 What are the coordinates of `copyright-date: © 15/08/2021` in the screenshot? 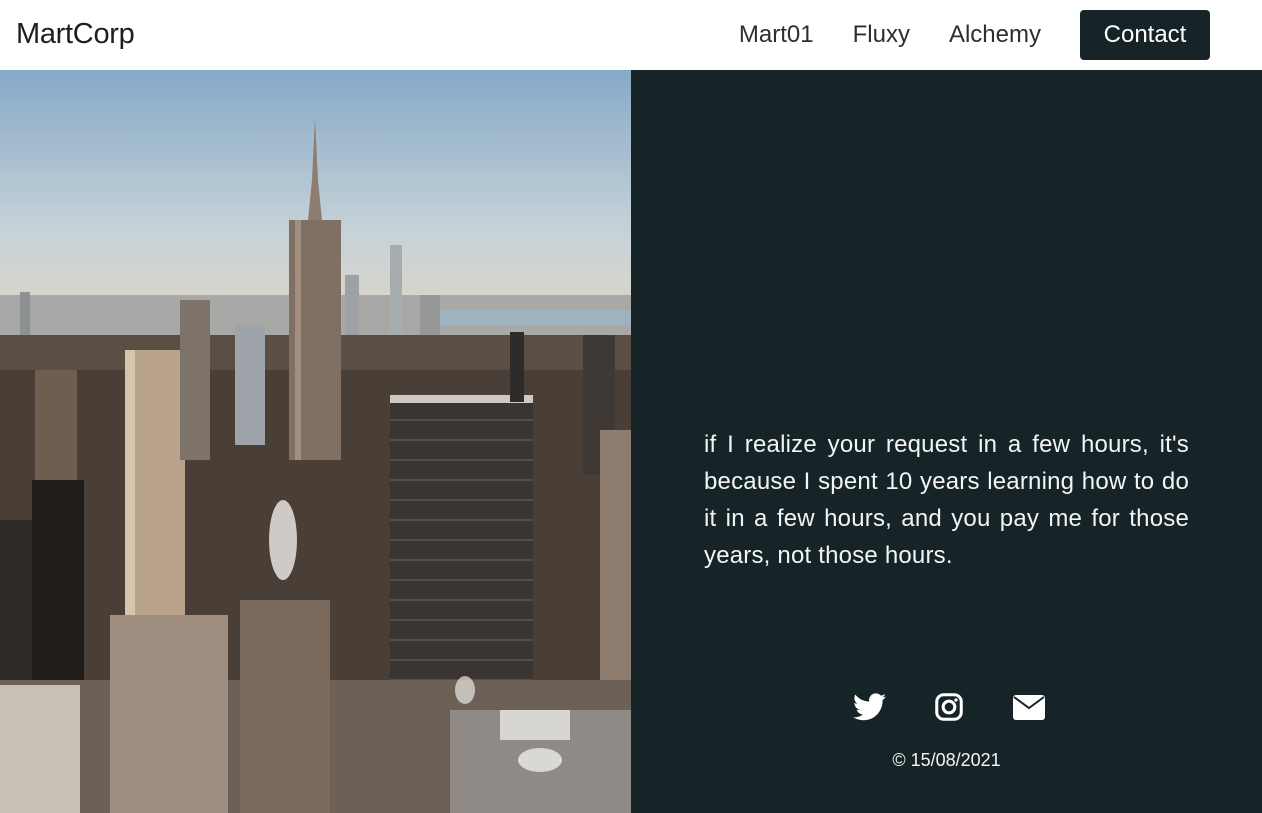 It's located at (946, 760).